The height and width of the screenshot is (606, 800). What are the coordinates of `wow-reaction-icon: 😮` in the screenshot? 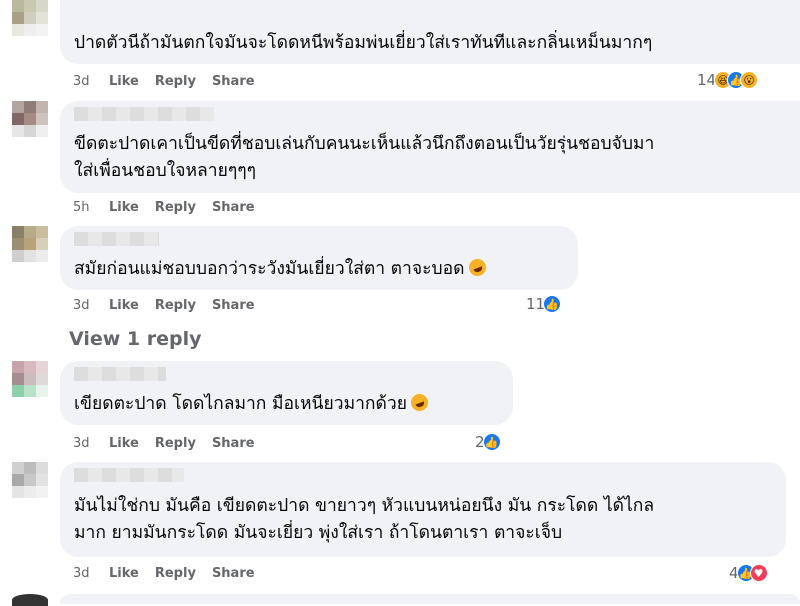 It's located at (749, 80).